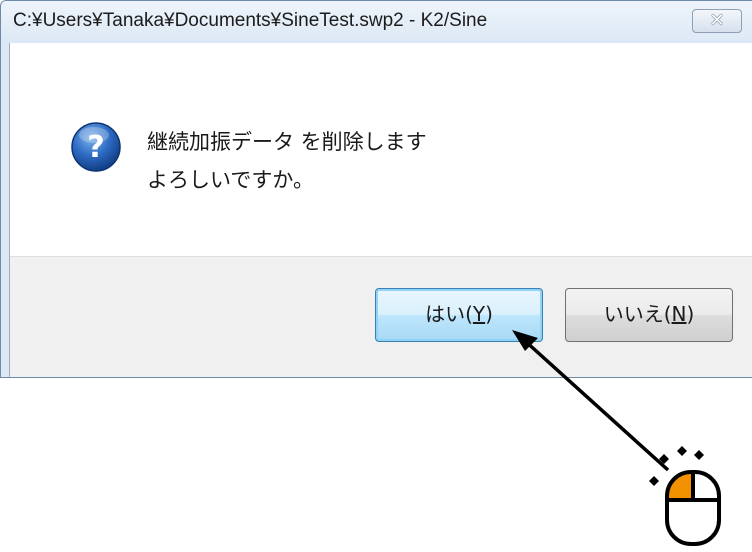  I want to click on pointer-arrow, so click(591, 401).